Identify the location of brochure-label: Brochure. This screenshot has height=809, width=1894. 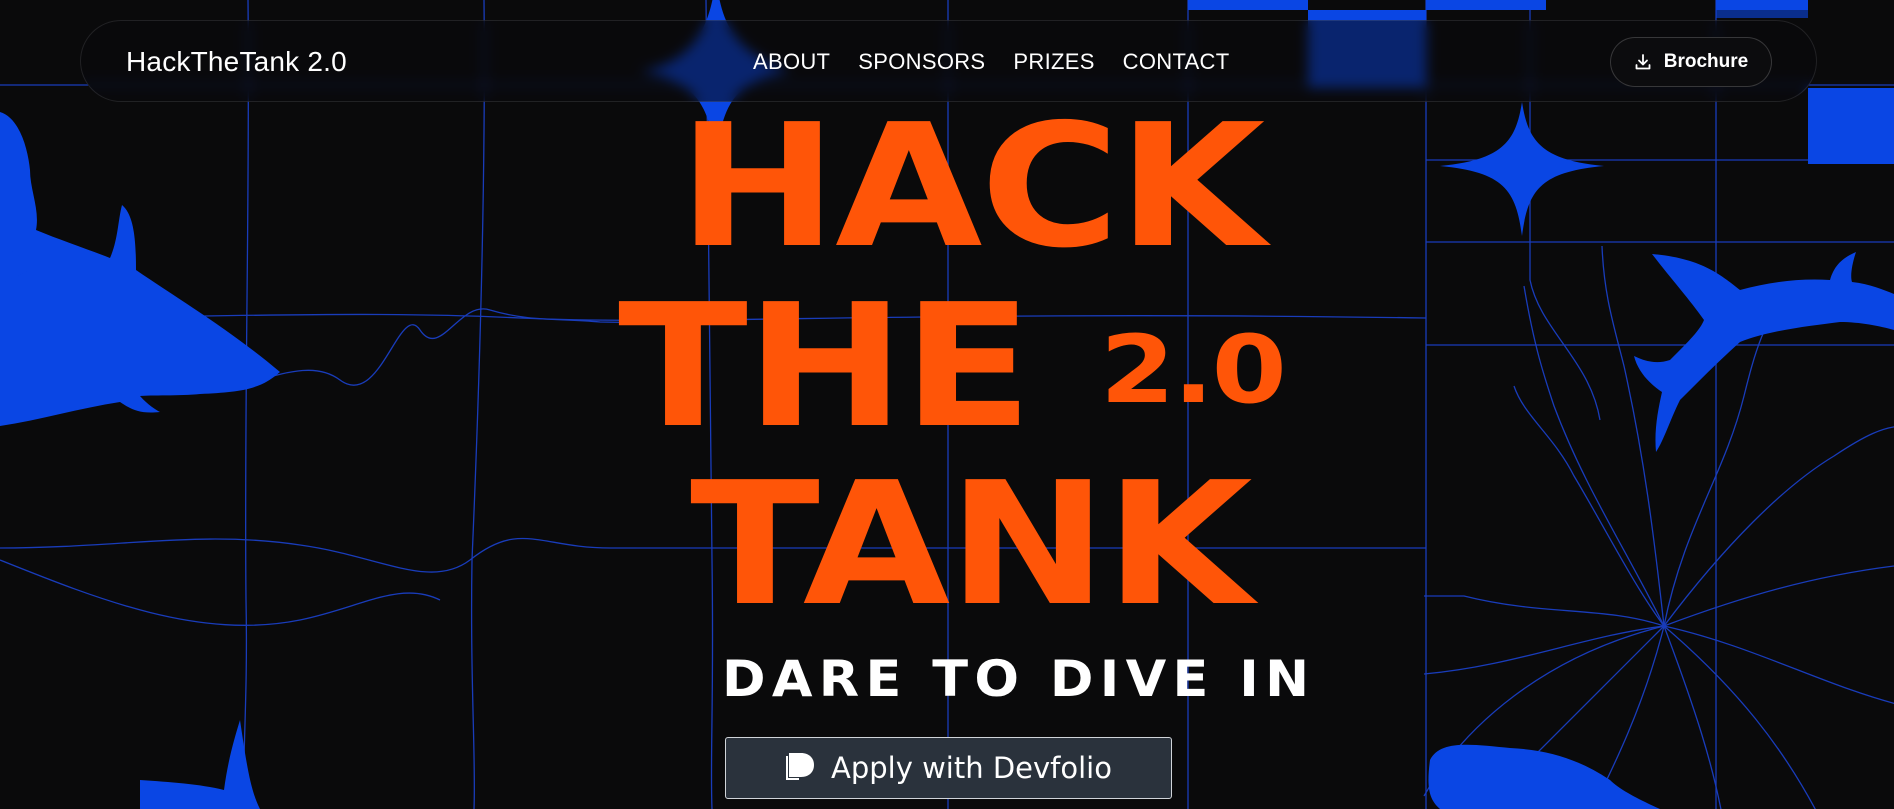
(1706, 61).